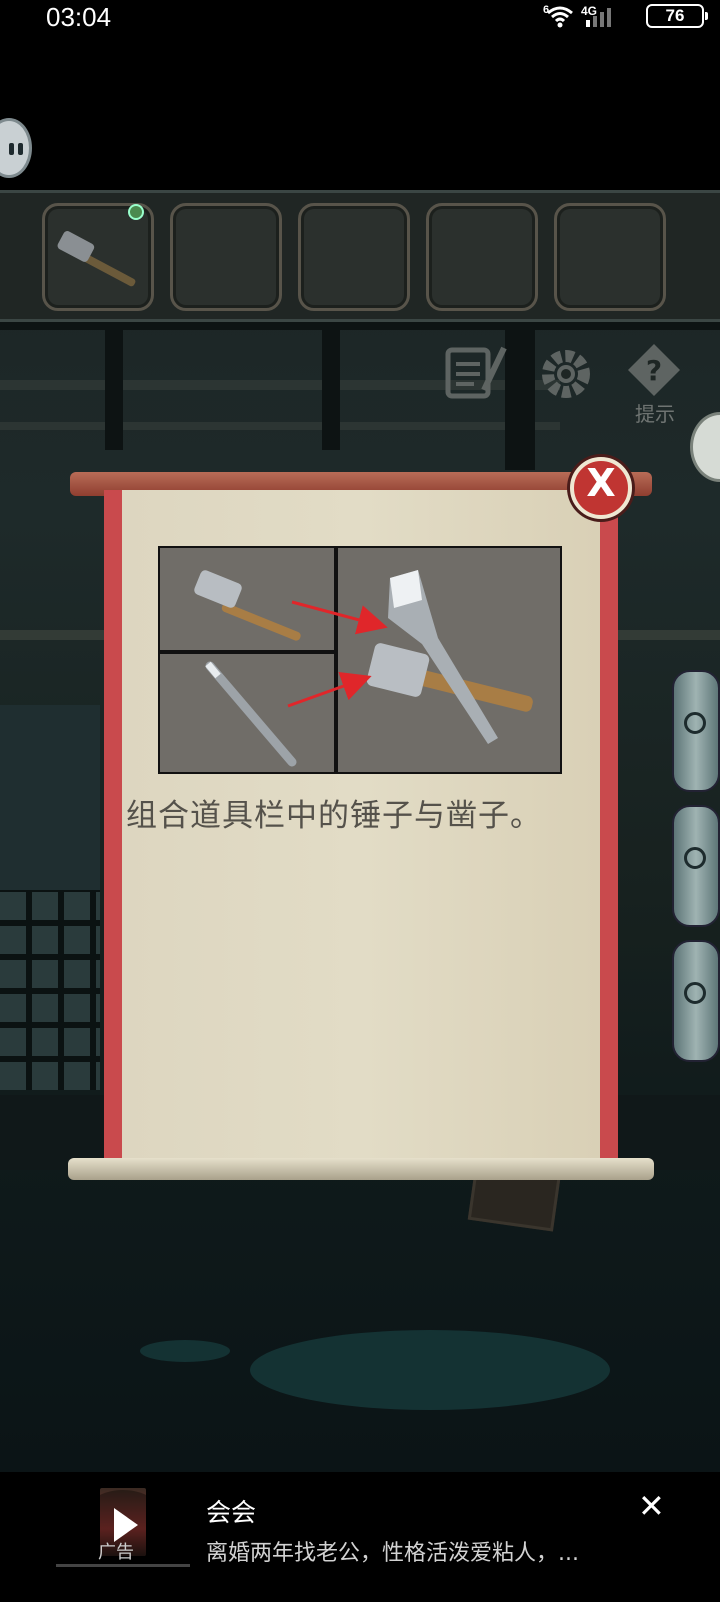  What do you see at coordinates (16, 148) in the screenshot?
I see `pause-button` at bounding box center [16, 148].